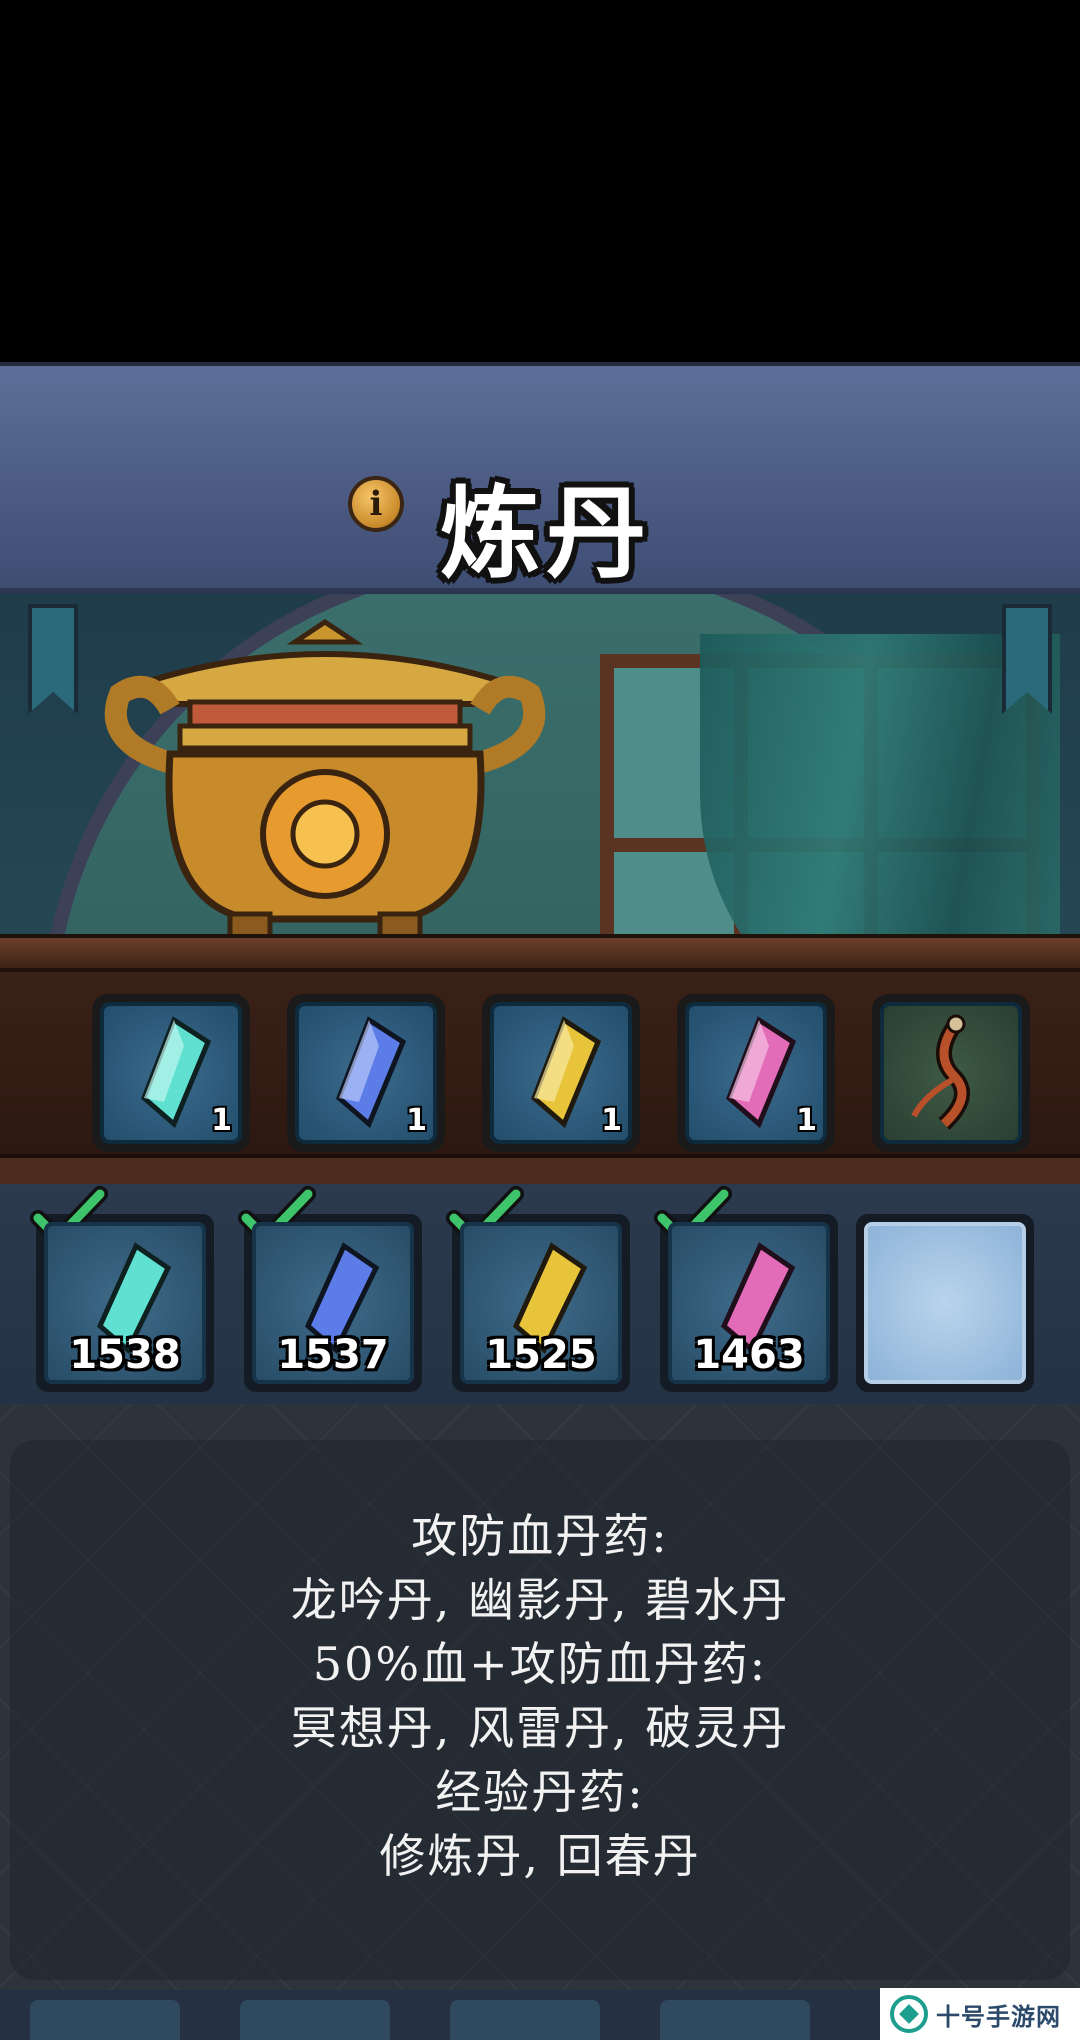  What do you see at coordinates (756, 1073) in the screenshot?
I see `furnace-slot-4: 1` at bounding box center [756, 1073].